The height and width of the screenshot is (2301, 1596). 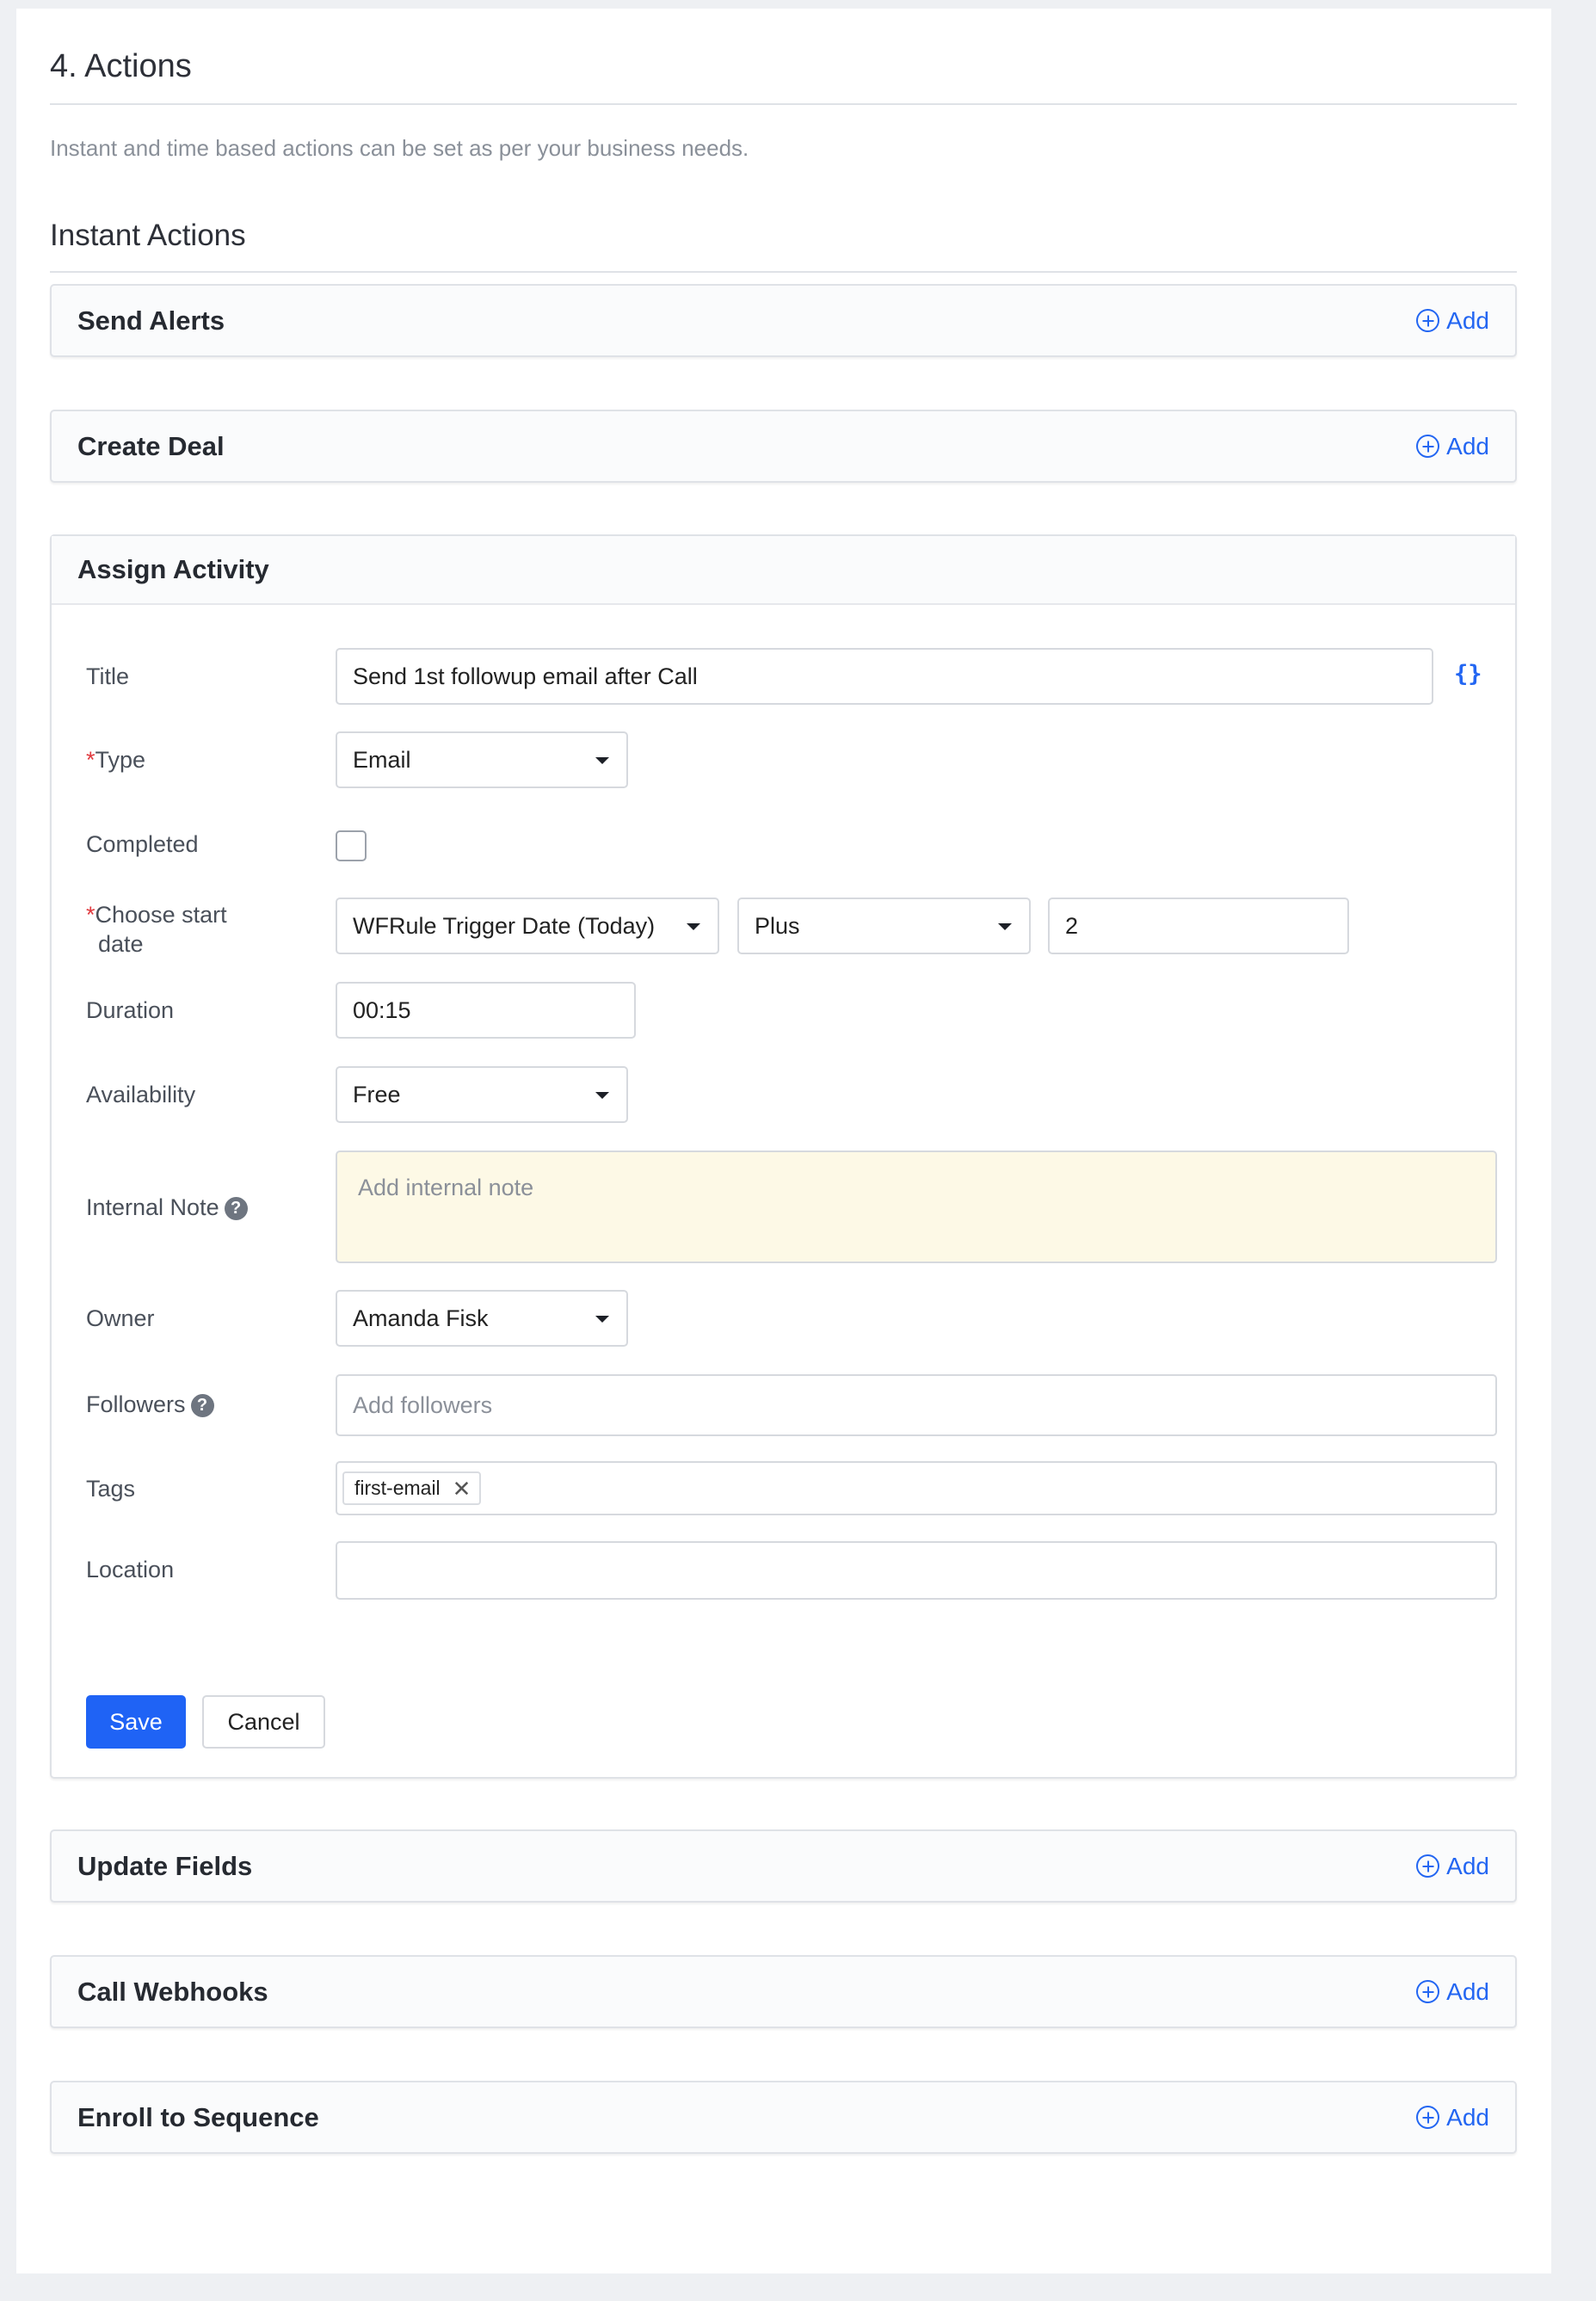 What do you see at coordinates (504, 925) in the screenshot?
I see `start-date-value: WFRule Trigger Date (Today)` at bounding box center [504, 925].